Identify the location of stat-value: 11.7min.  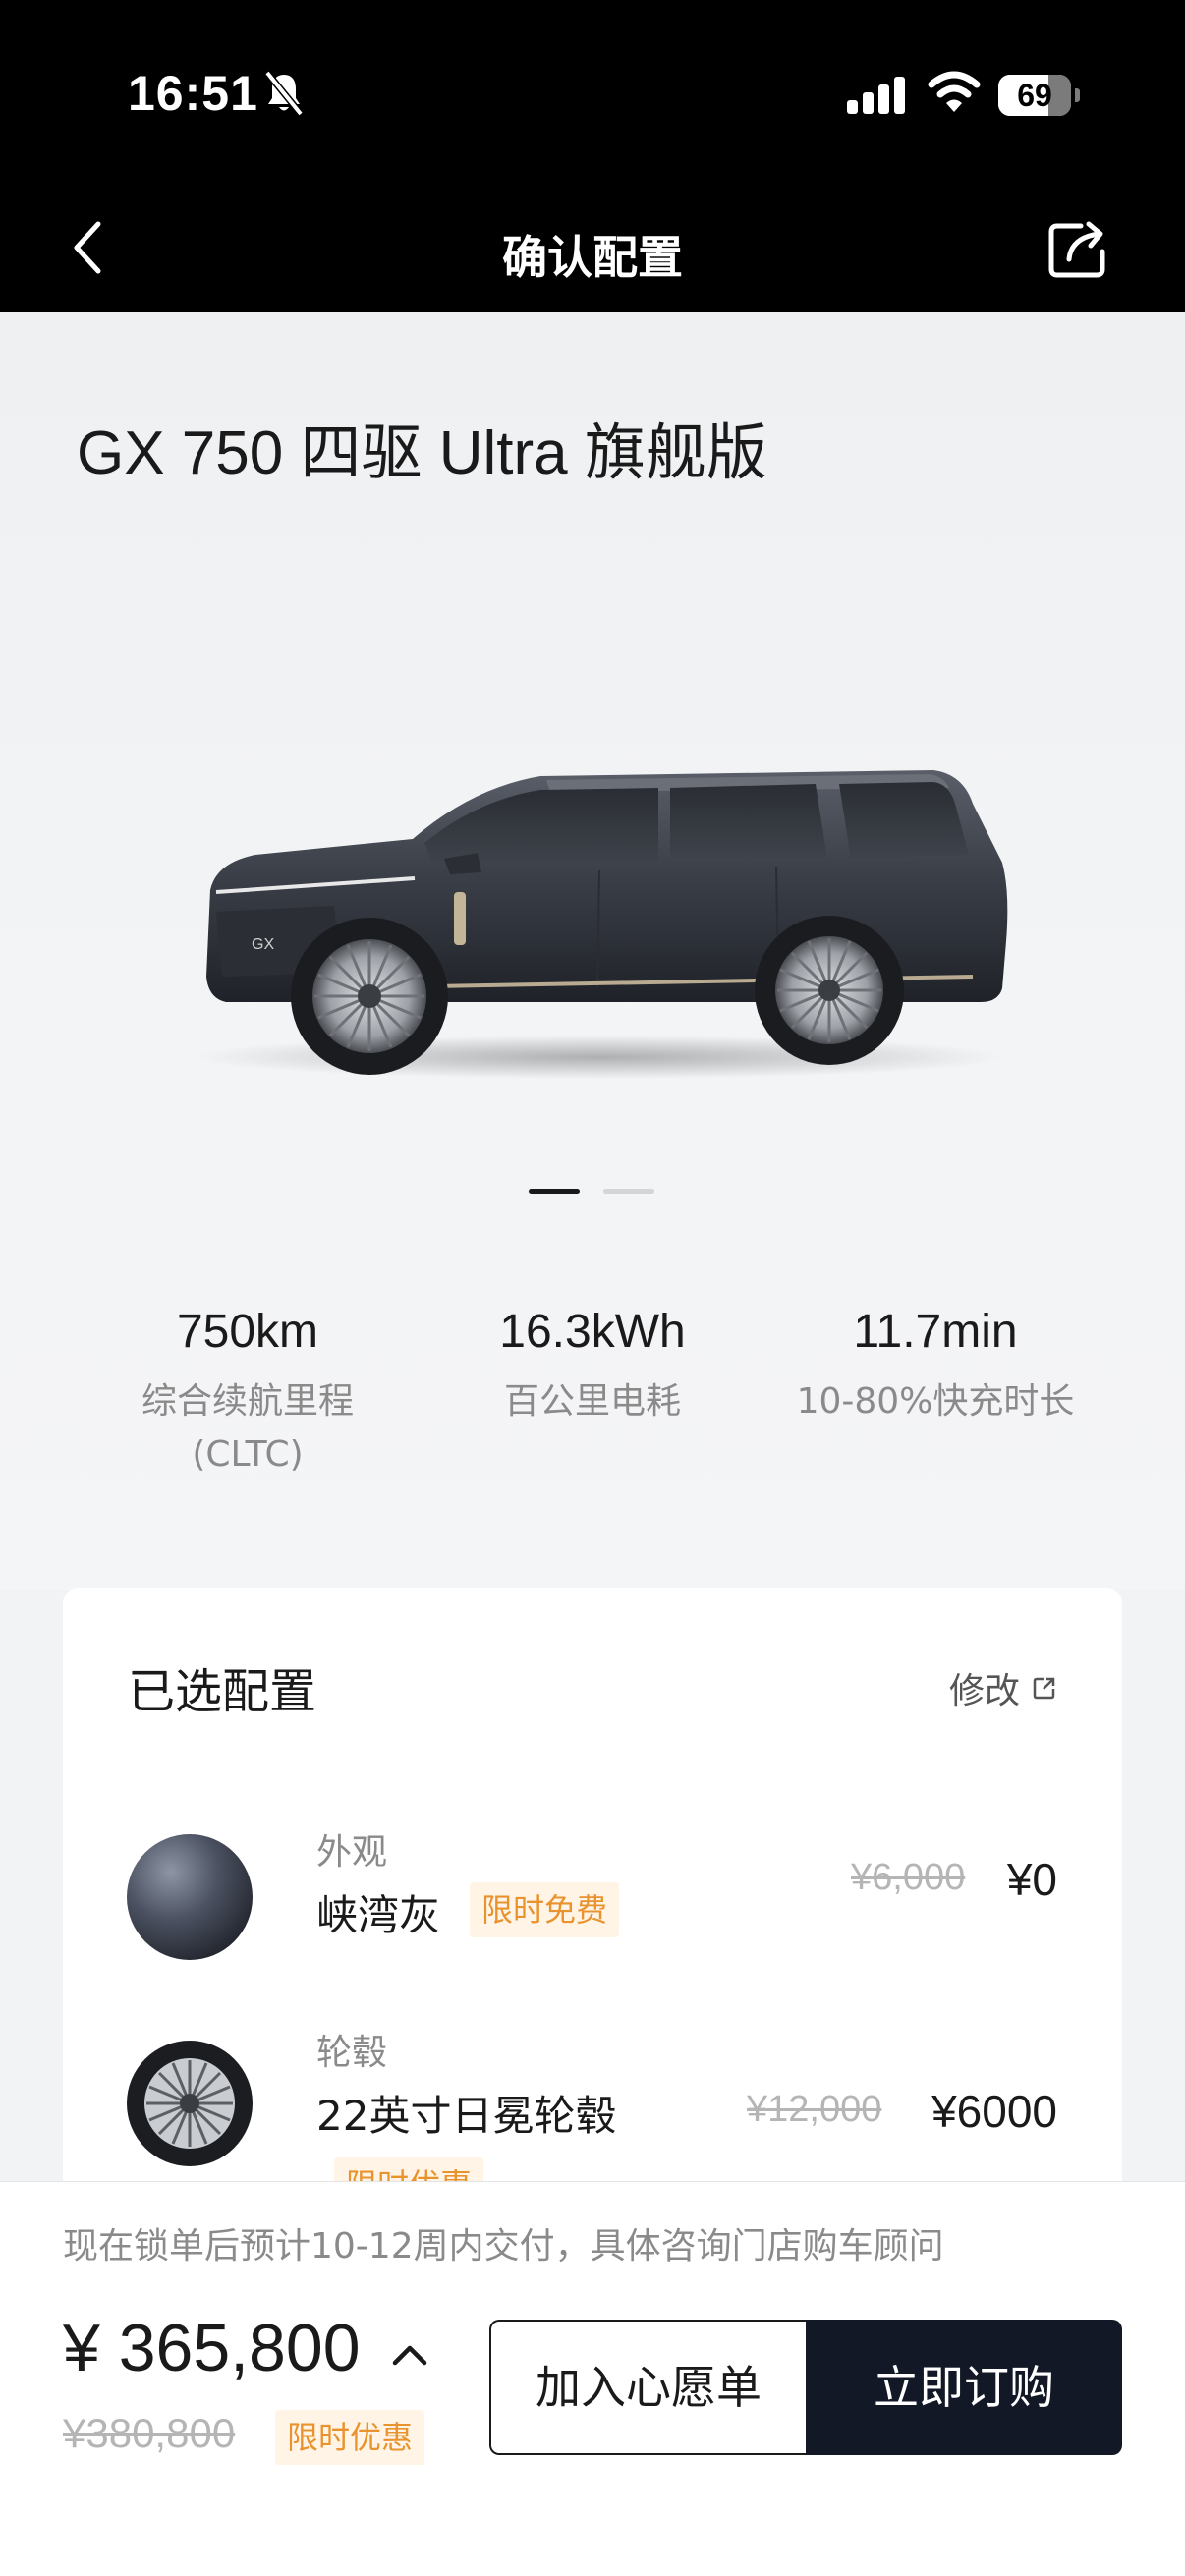
(936, 1332).